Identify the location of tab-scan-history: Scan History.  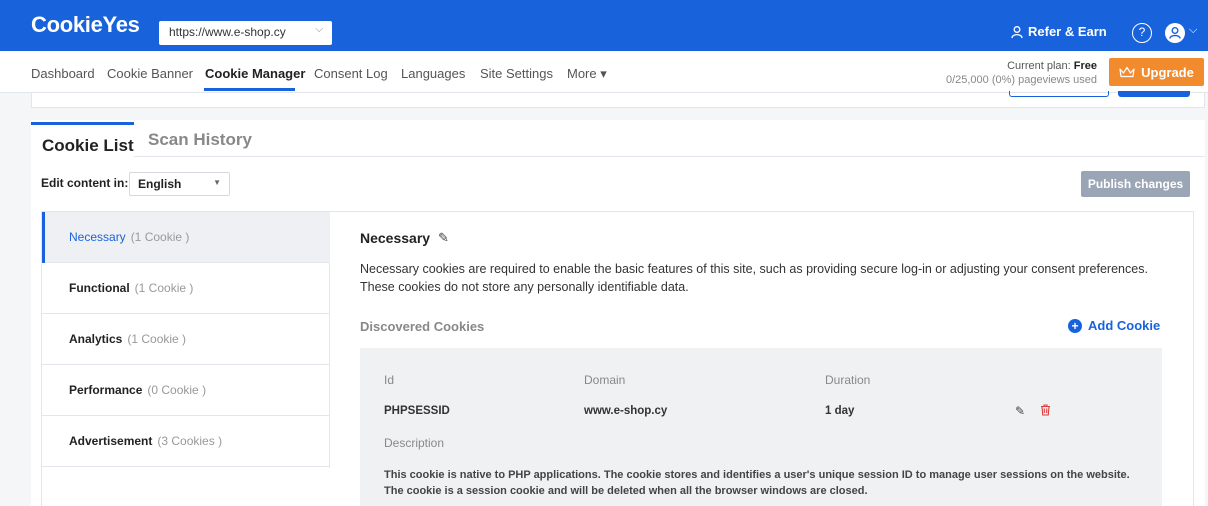
(200, 140).